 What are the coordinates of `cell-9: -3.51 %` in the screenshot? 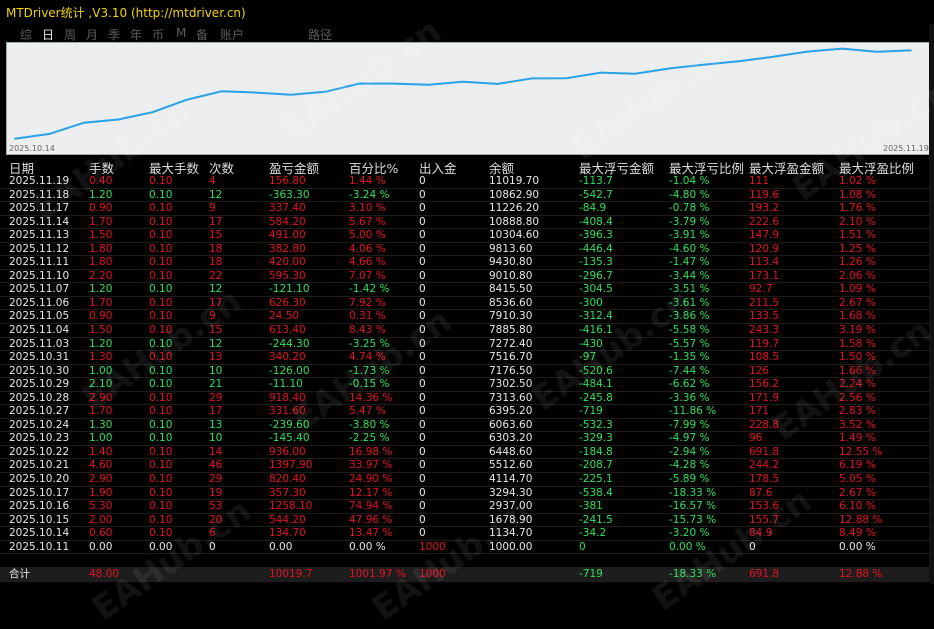 It's located at (689, 289).